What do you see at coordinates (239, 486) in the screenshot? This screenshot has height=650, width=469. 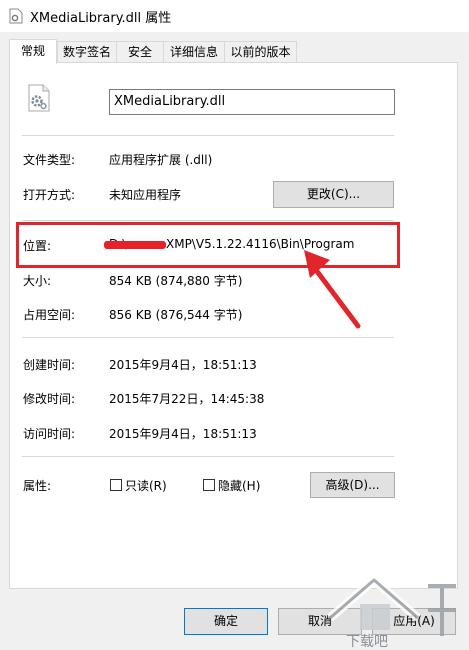 I see `hidden-label: 隐藏(H)` at bounding box center [239, 486].